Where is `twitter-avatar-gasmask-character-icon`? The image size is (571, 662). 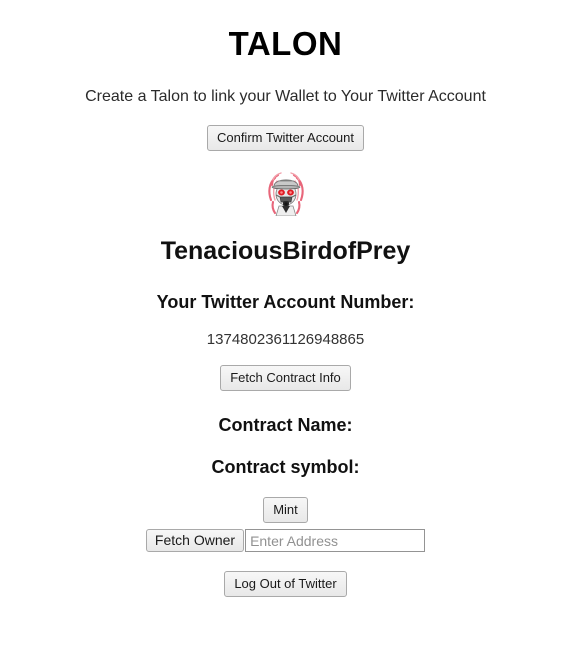 twitter-avatar-gasmask-character-icon is located at coordinates (285, 192).